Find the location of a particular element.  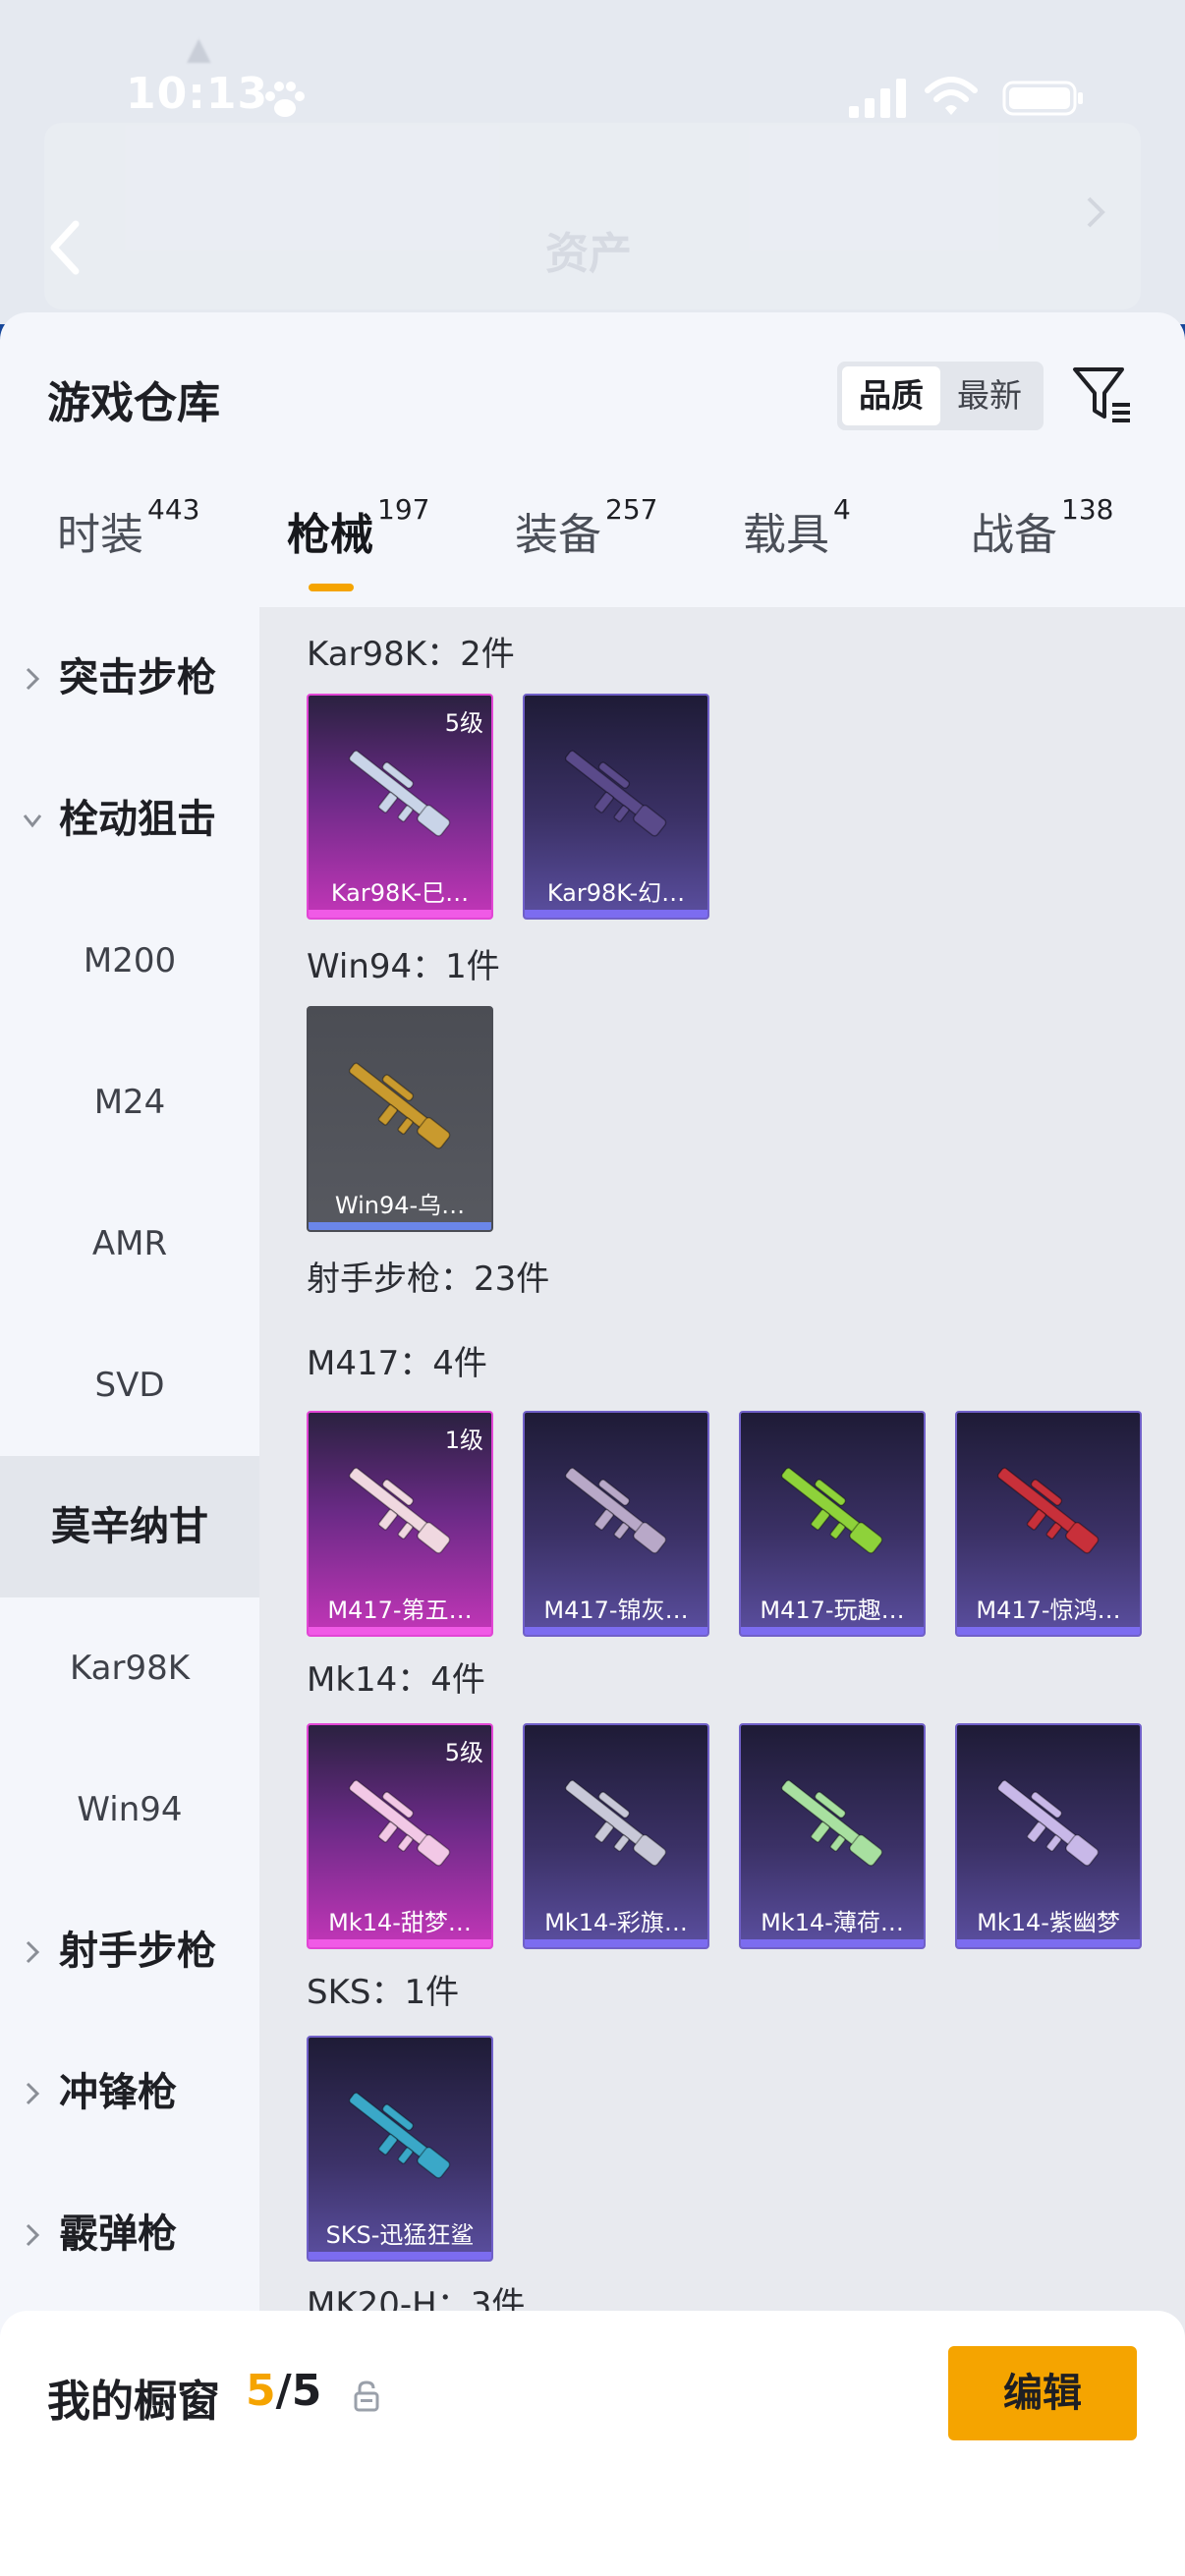

tab-combat-gear: 战备138 is located at coordinates (1042, 550).